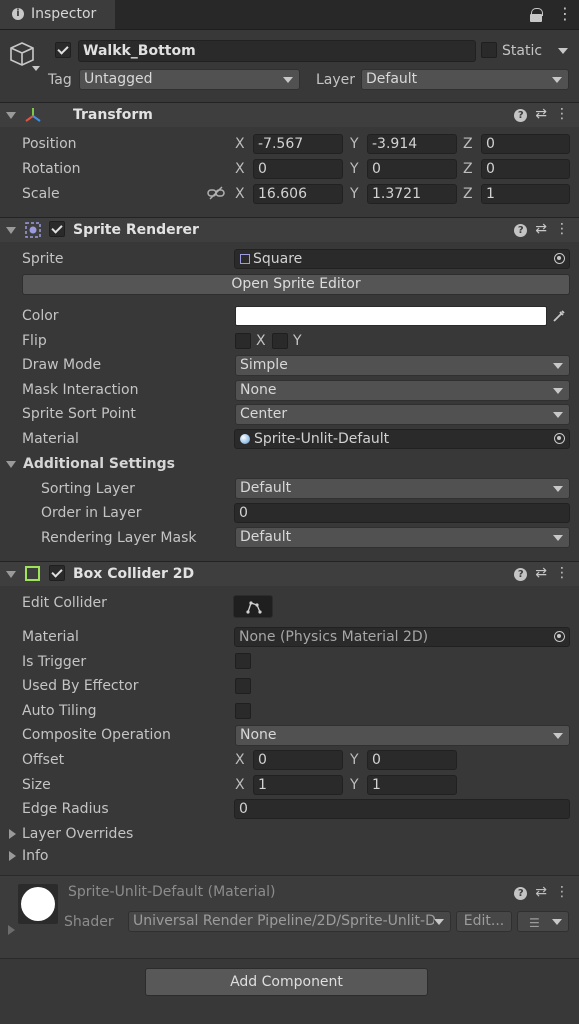 The width and height of the screenshot is (579, 1024). What do you see at coordinates (525, 144) in the screenshot?
I see `position-z-field: 0` at bounding box center [525, 144].